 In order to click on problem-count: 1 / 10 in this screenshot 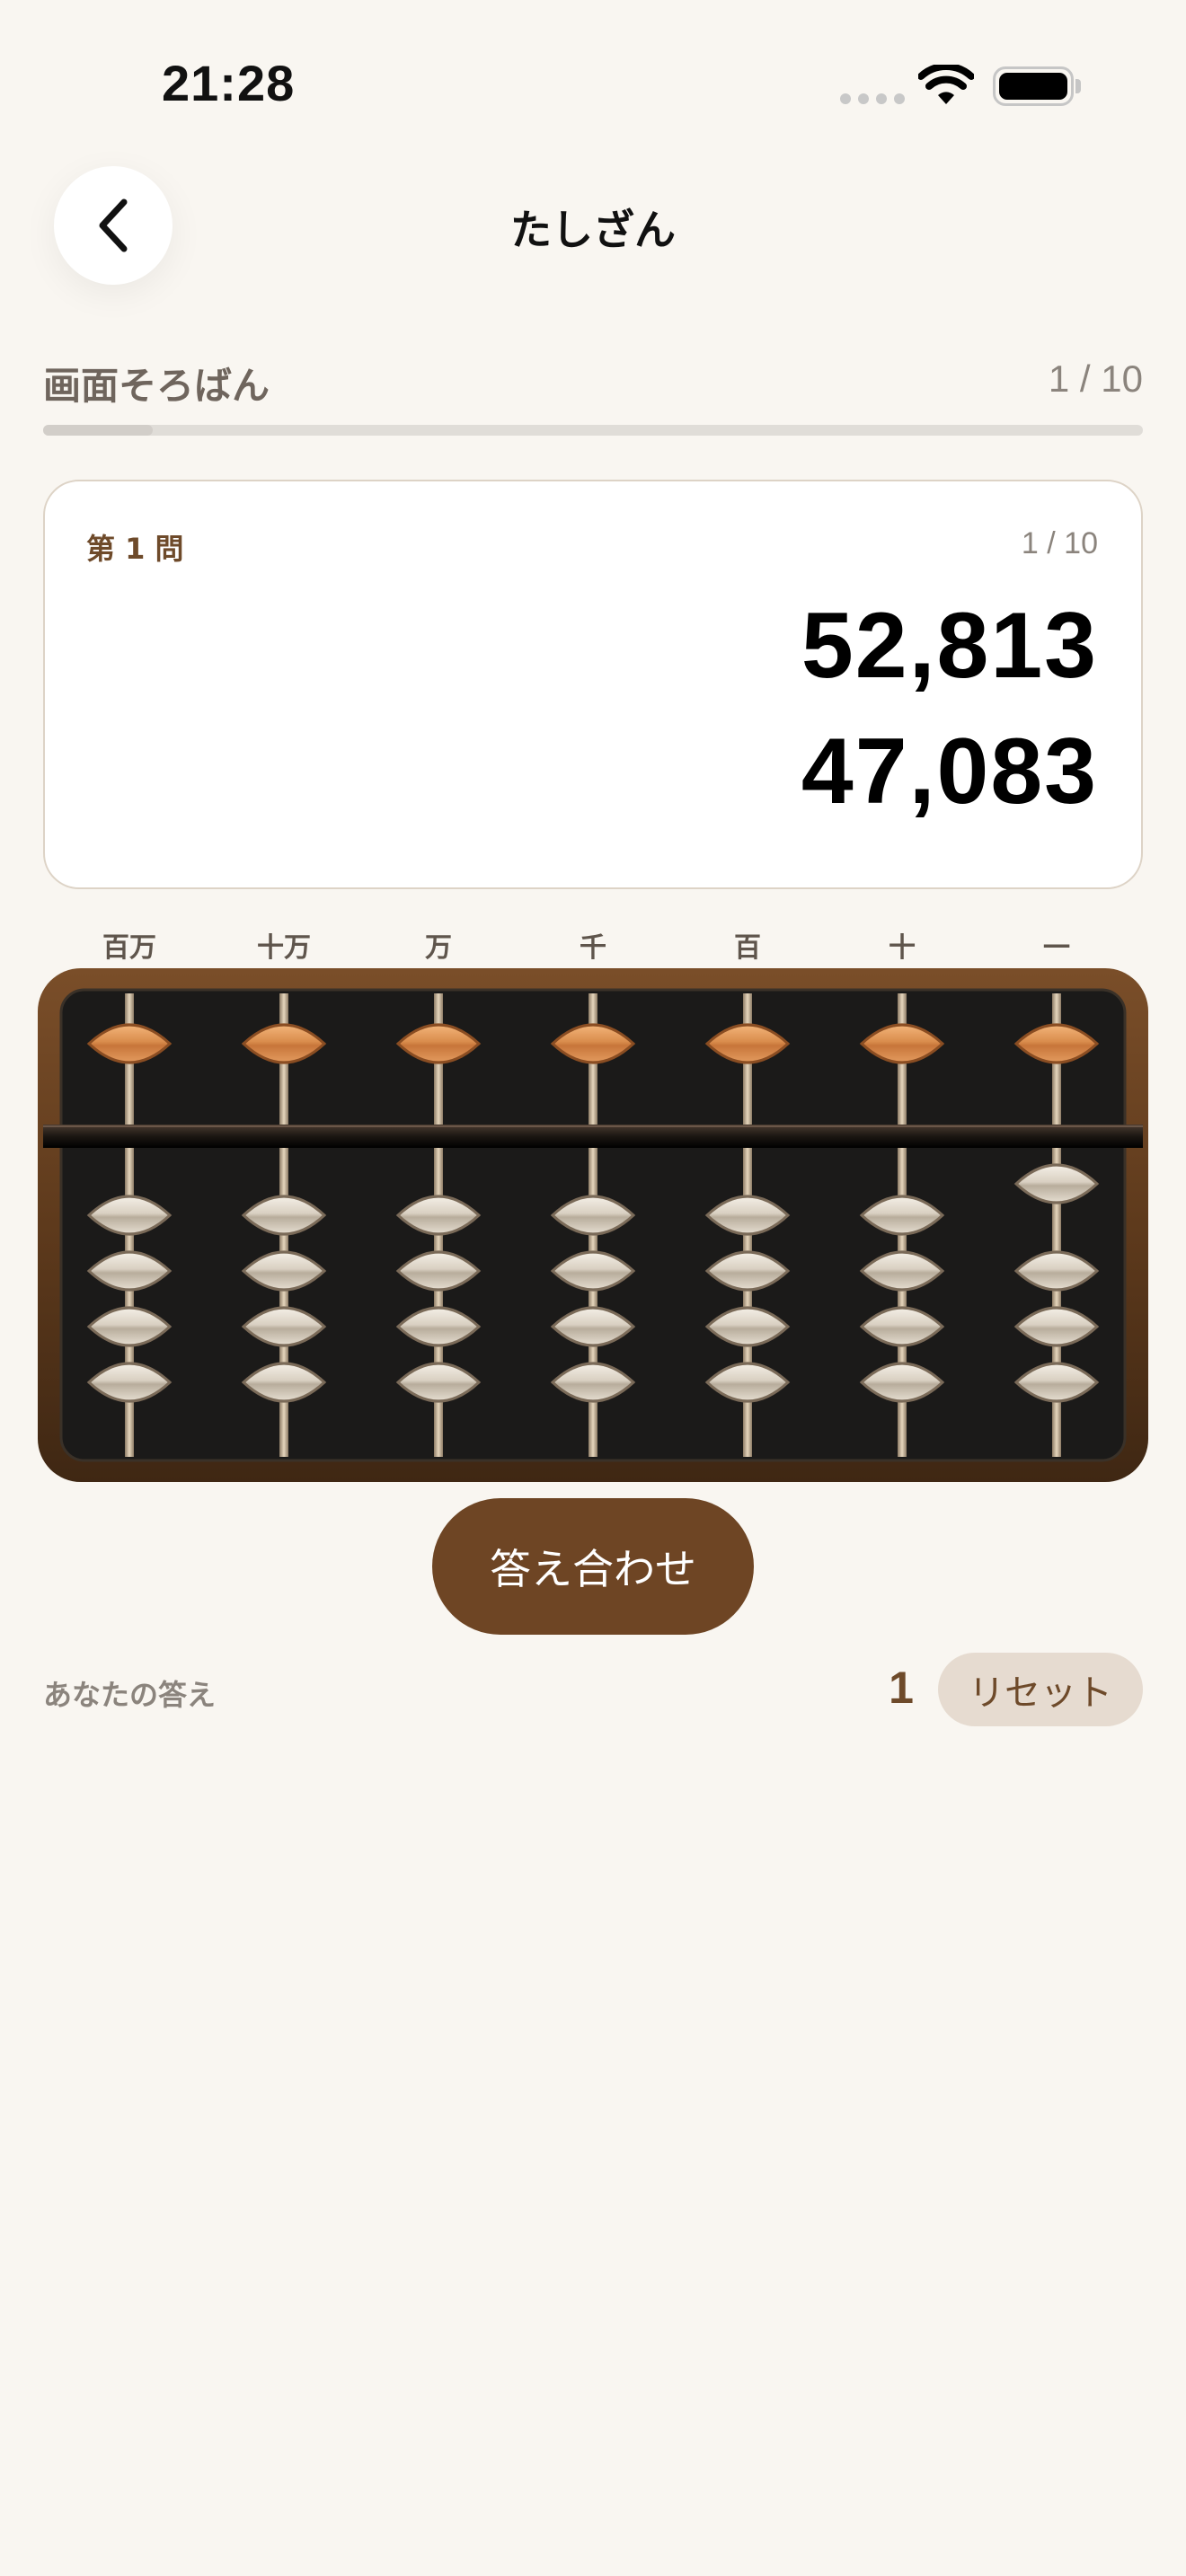, I will do `click(1059, 543)`.